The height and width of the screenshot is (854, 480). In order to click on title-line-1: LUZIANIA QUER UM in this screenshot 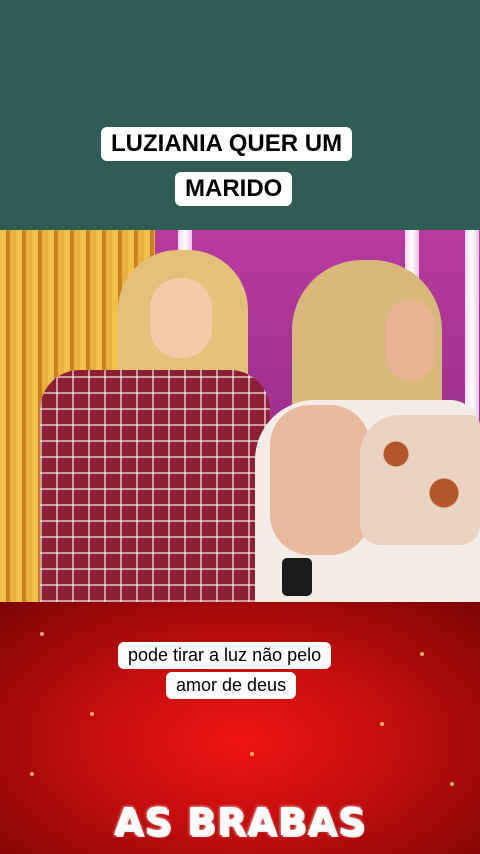, I will do `click(227, 144)`.